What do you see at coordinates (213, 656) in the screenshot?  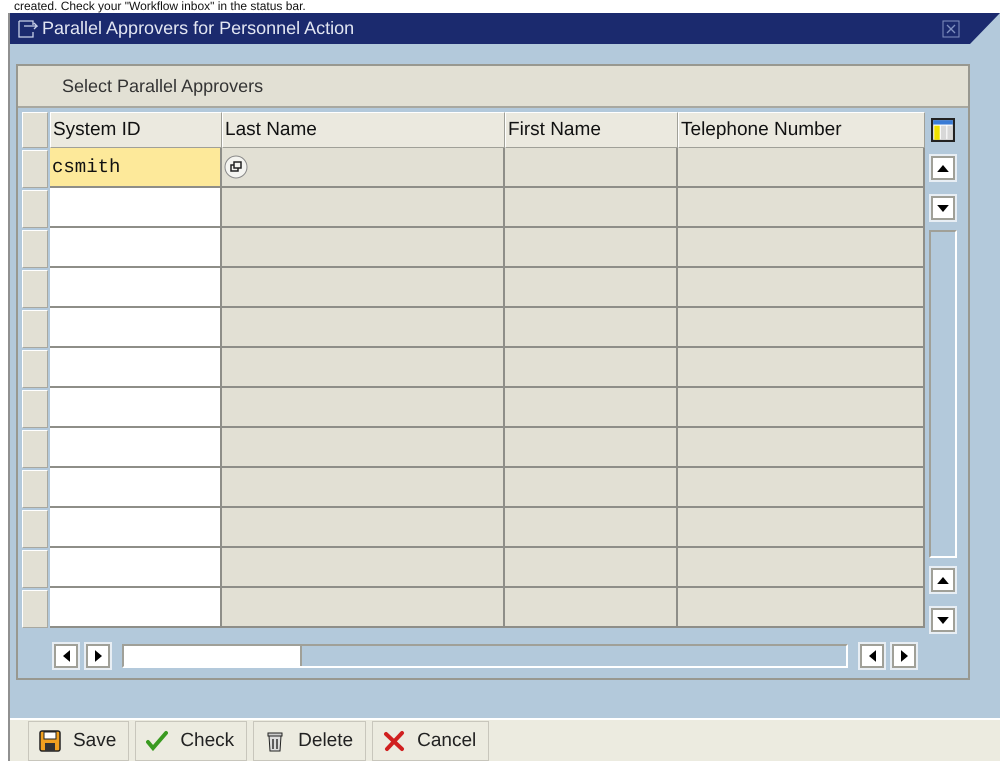 I see `scrollbar-thumb` at bounding box center [213, 656].